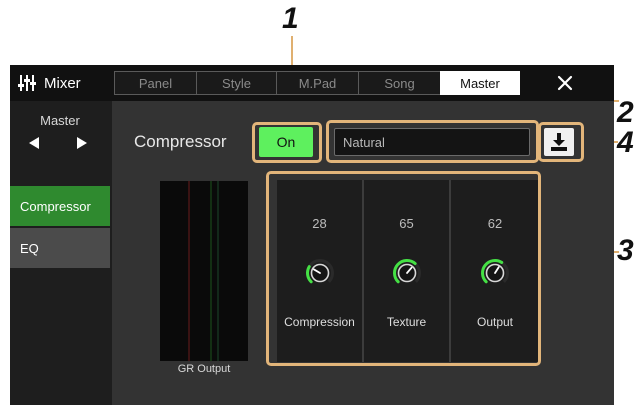 This screenshot has width=639, height=405. Describe the element at coordinates (204, 271) in the screenshot. I see `gr-output-meter` at that location.